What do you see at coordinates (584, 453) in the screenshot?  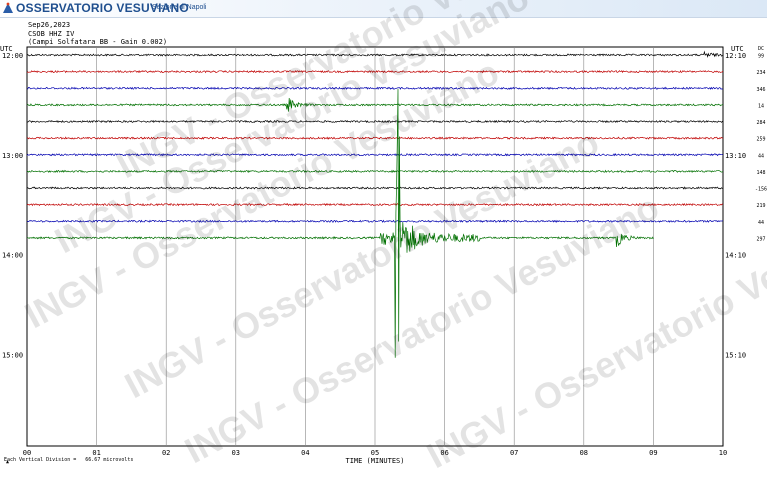 I see `x-tick-label: 08` at bounding box center [584, 453].